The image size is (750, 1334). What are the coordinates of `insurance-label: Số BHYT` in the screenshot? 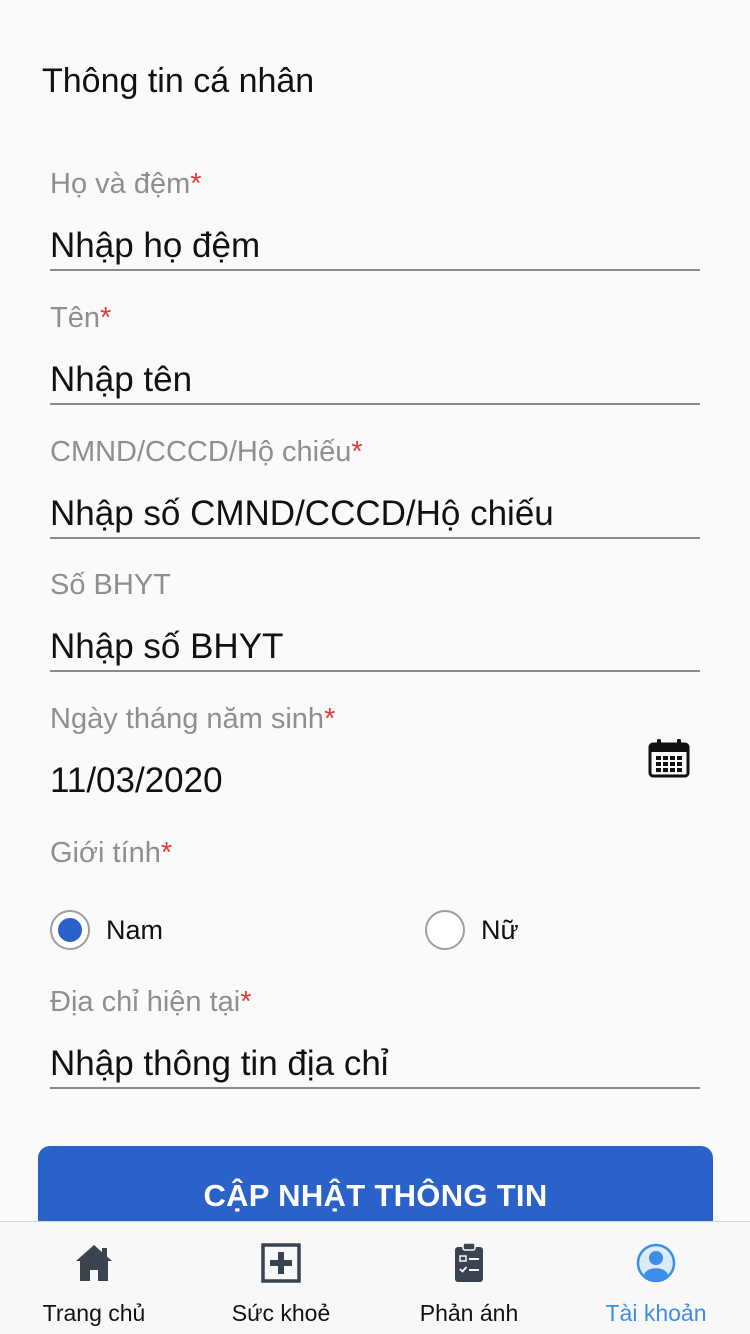 It's located at (110, 585).